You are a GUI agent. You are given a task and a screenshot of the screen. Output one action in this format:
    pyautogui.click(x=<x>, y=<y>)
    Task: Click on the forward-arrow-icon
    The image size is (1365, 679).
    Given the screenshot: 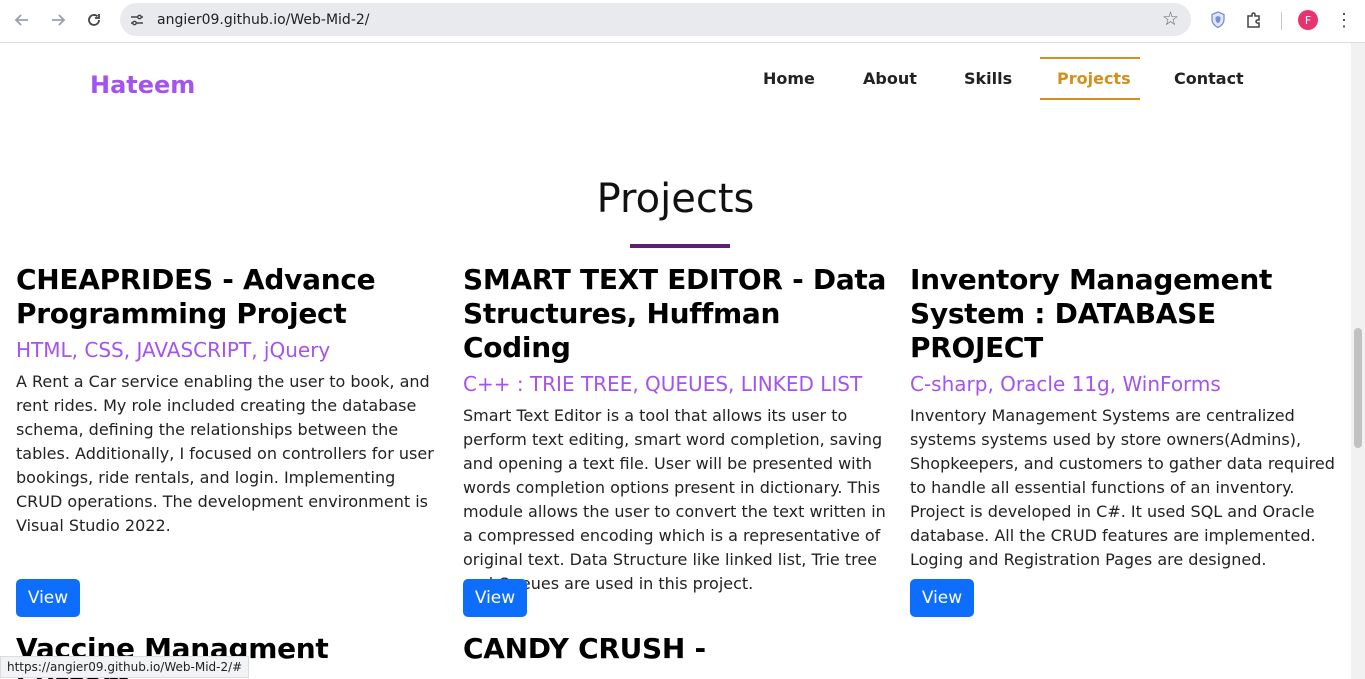 What is the action you would take?
    pyautogui.click(x=58, y=20)
    